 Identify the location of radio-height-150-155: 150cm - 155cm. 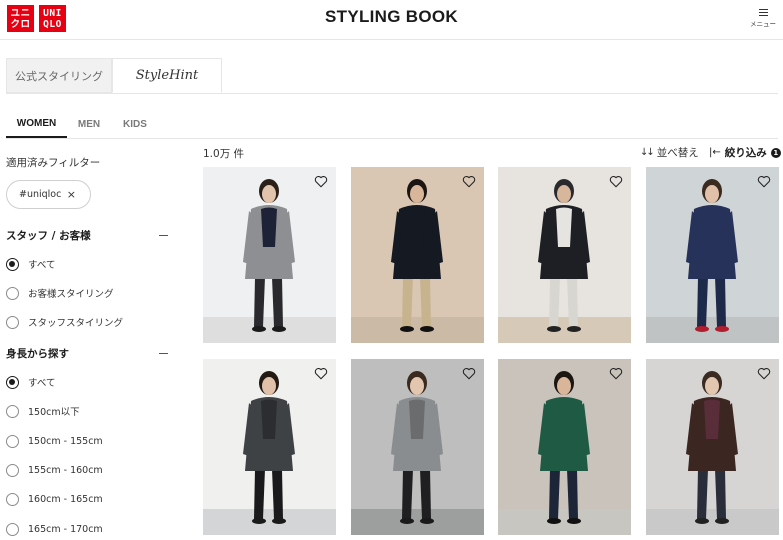
(54, 441).